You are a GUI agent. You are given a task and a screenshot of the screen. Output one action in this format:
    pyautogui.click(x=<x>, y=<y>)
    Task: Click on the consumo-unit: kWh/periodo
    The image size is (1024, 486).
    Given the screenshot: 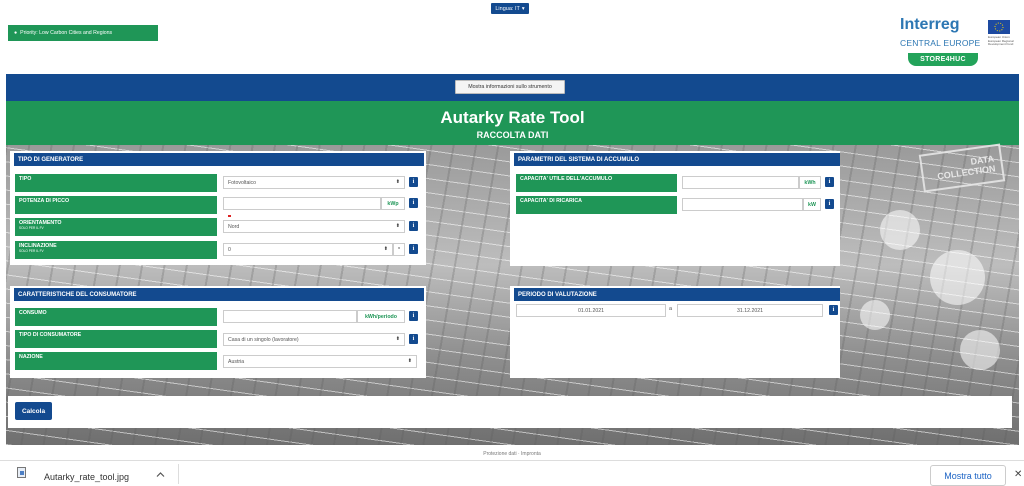 What is the action you would take?
    pyautogui.click(x=381, y=316)
    